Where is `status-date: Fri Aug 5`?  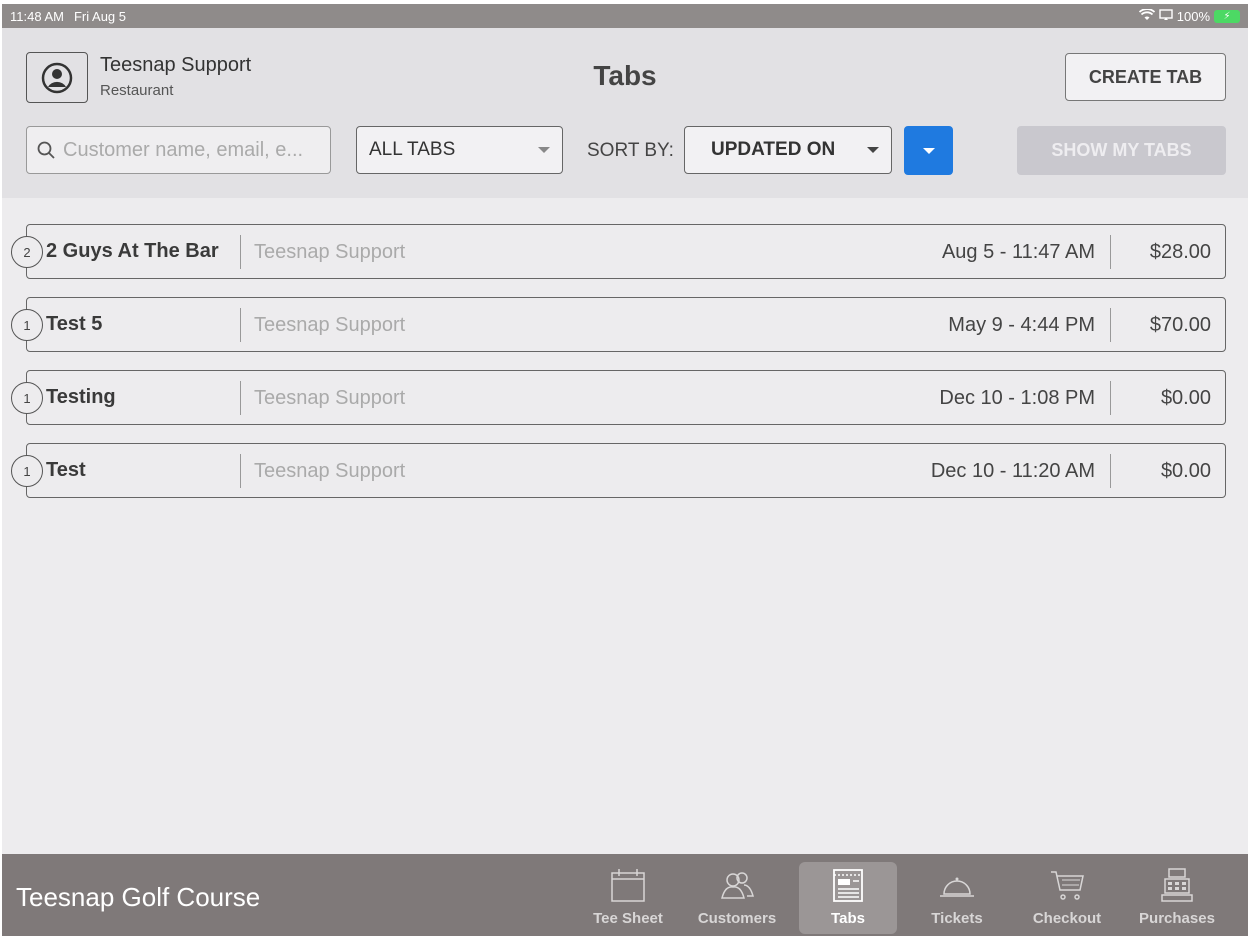
status-date: Fri Aug 5 is located at coordinates (99, 16).